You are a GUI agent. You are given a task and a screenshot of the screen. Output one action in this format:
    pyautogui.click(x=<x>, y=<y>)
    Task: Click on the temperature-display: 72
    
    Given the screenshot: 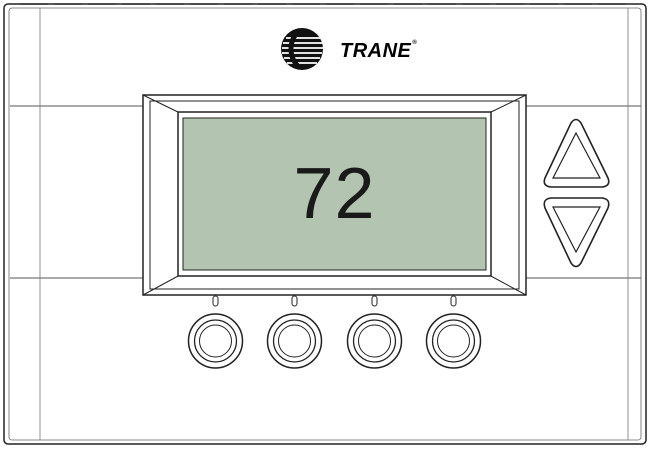 What is the action you would take?
    pyautogui.click(x=334, y=194)
    